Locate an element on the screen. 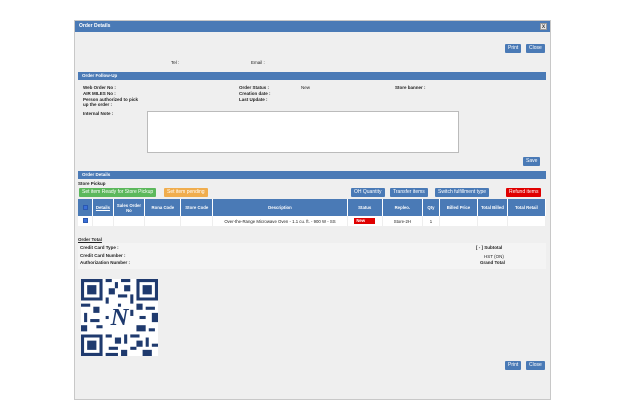 The width and height of the screenshot is (640, 400). column-sales-order: Sales Order No is located at coordinates (129, 207).